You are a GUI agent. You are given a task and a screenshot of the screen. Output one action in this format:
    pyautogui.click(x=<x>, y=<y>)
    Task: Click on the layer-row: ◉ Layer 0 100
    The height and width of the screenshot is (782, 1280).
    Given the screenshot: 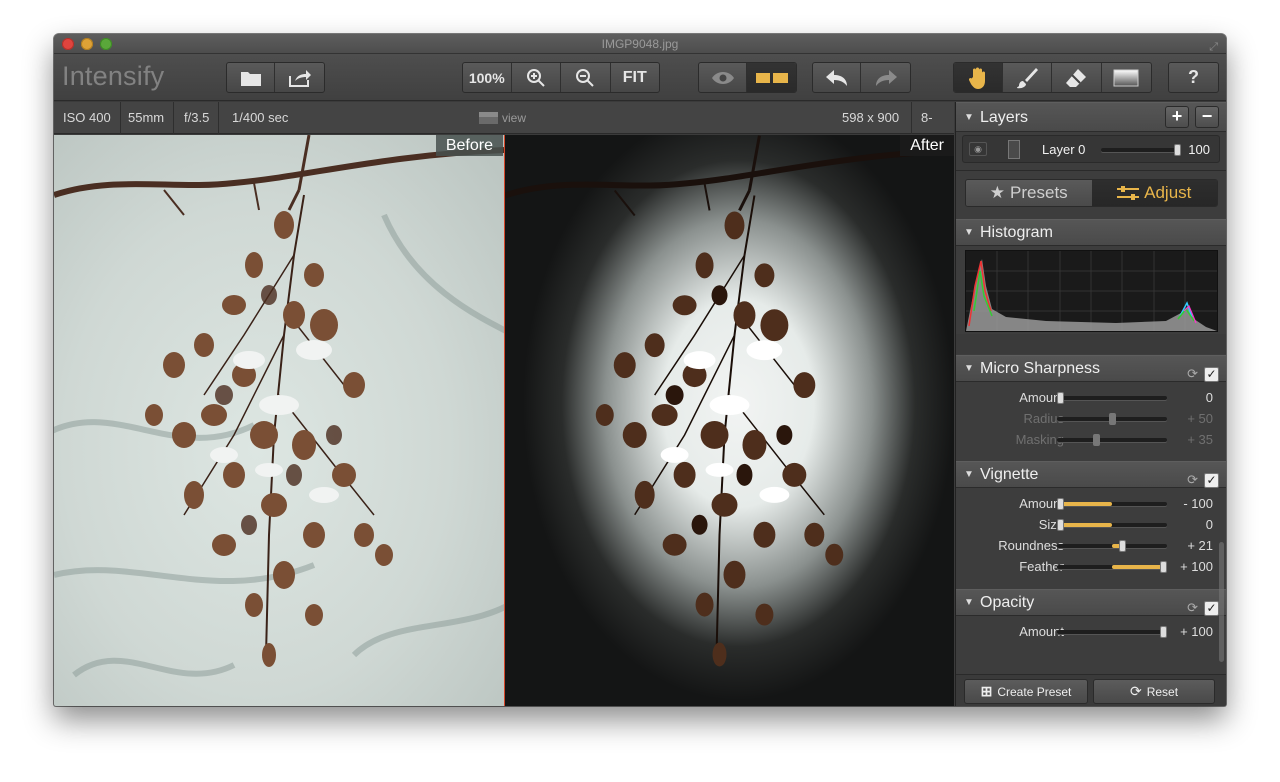 What is the action you would take?
    pyautogui.click(x=1091, y=149)
    